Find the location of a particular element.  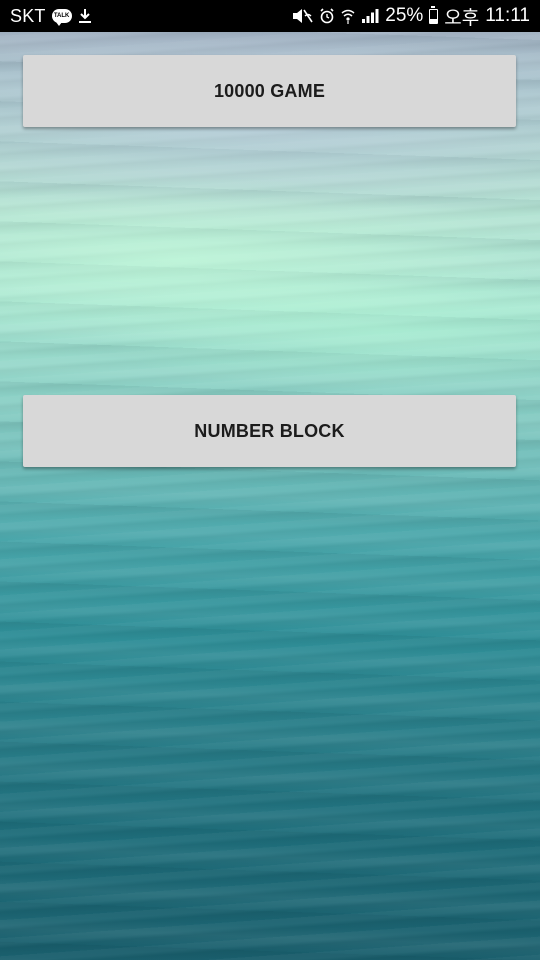

status-left: SKT TALK is located at coordinates (51, 16).